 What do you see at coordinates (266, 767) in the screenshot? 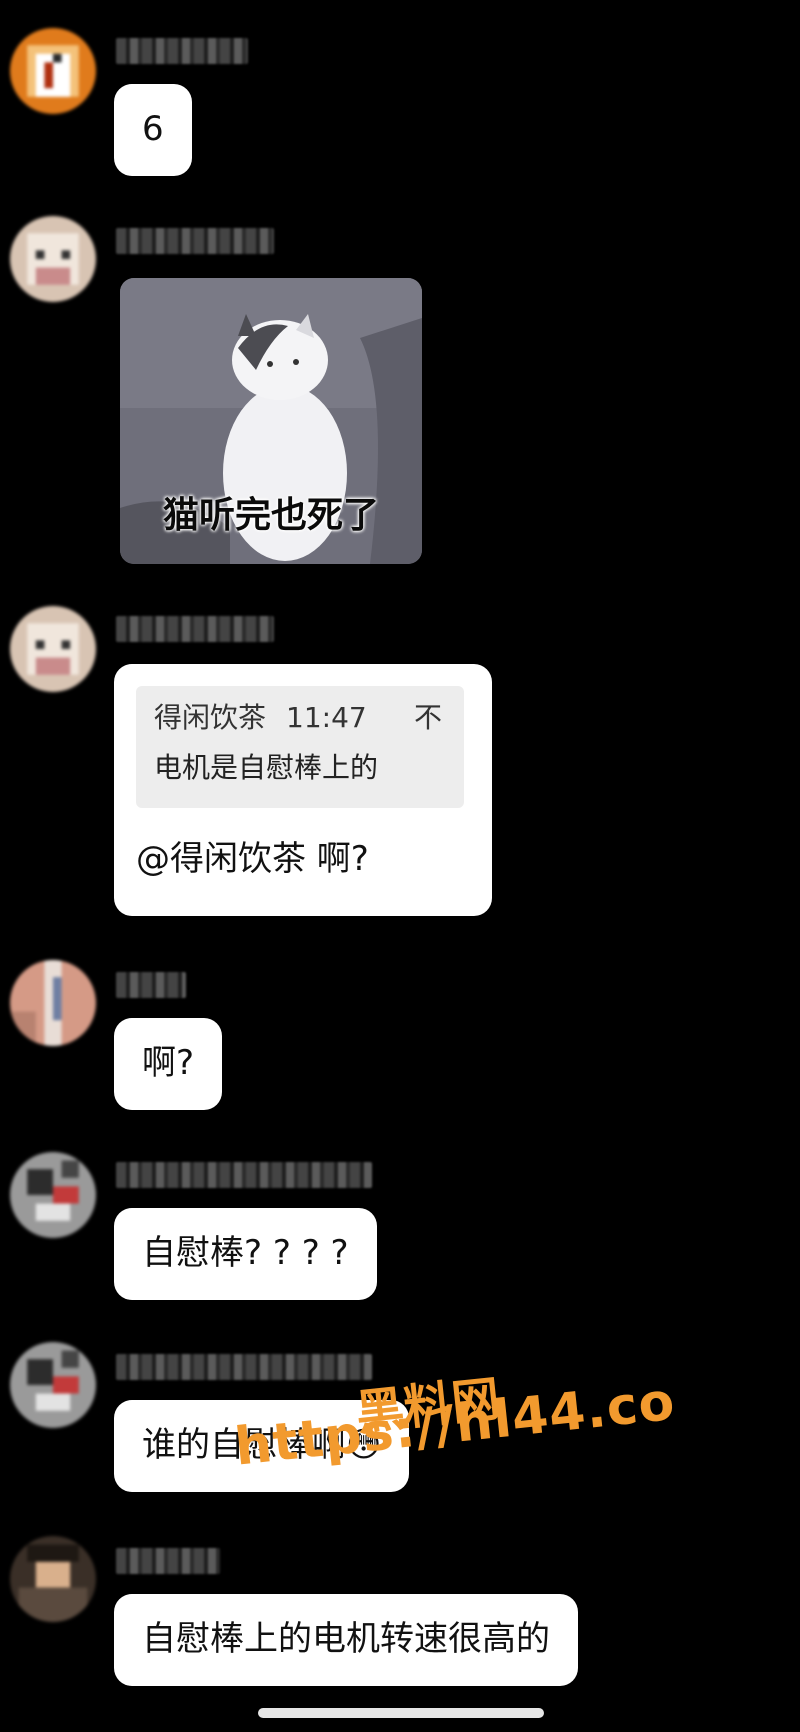
I see `quote-text: 电机是自慰棒上的` at bounding box center [266, 767].